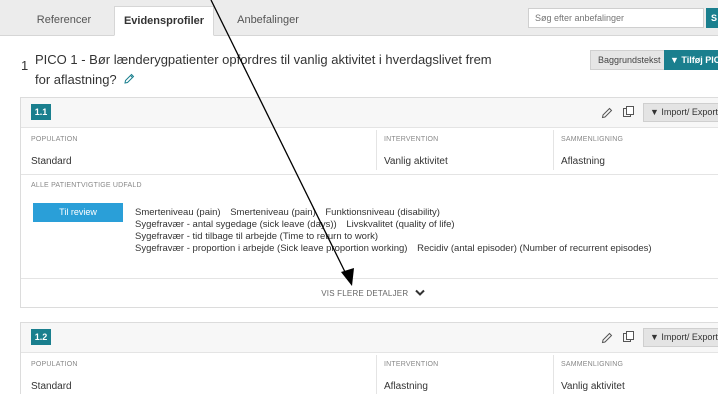 The height and width of the screenshot is (394, 718). Describe the element at coordinates (616, 18) in the screenshot. I see `search-input` at that location.